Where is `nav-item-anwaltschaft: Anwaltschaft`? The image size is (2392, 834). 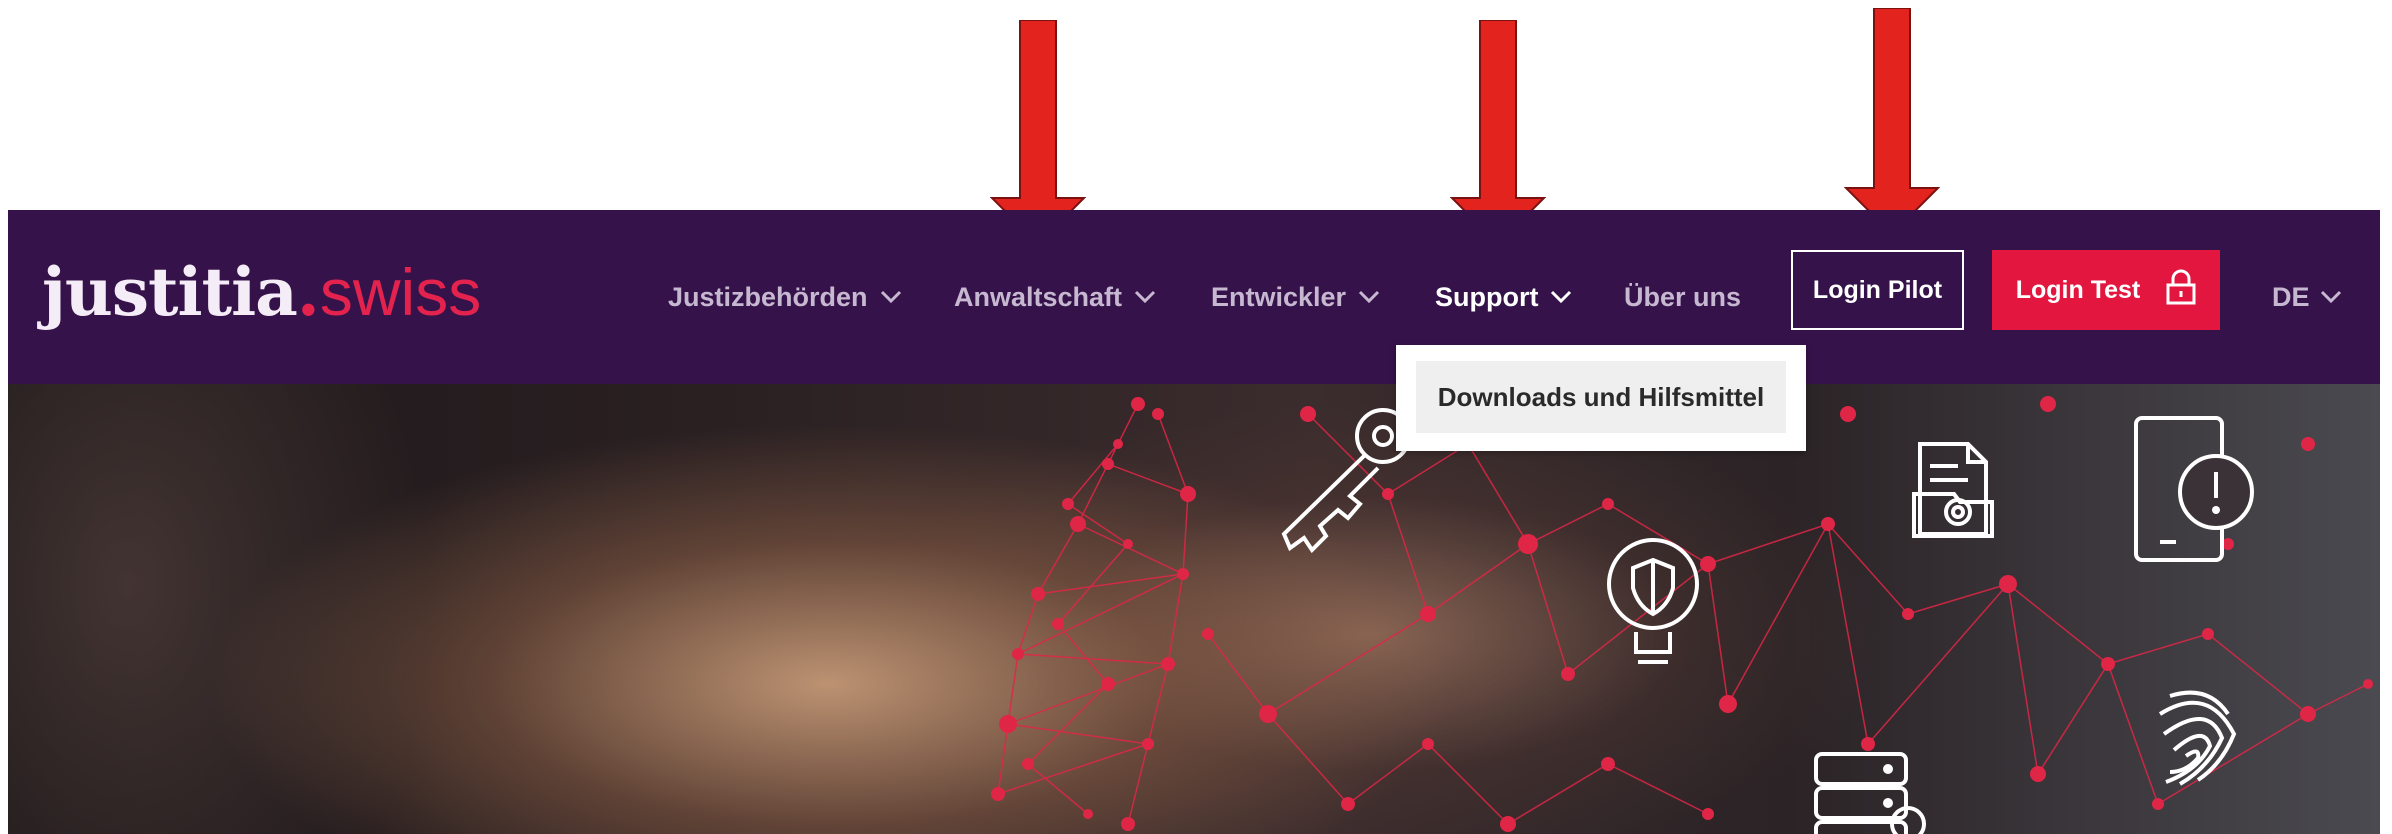 nav-item-anwaltschaft: Anwaltschaft is located at coordinates (1055, 297).